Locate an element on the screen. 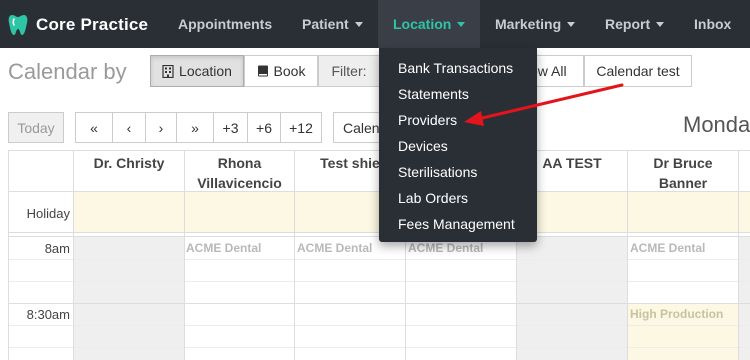 The image size is (750, 360). column-header-dr-bruce-banner: Dr Bruce Banner is located at coordinates (683, 173).